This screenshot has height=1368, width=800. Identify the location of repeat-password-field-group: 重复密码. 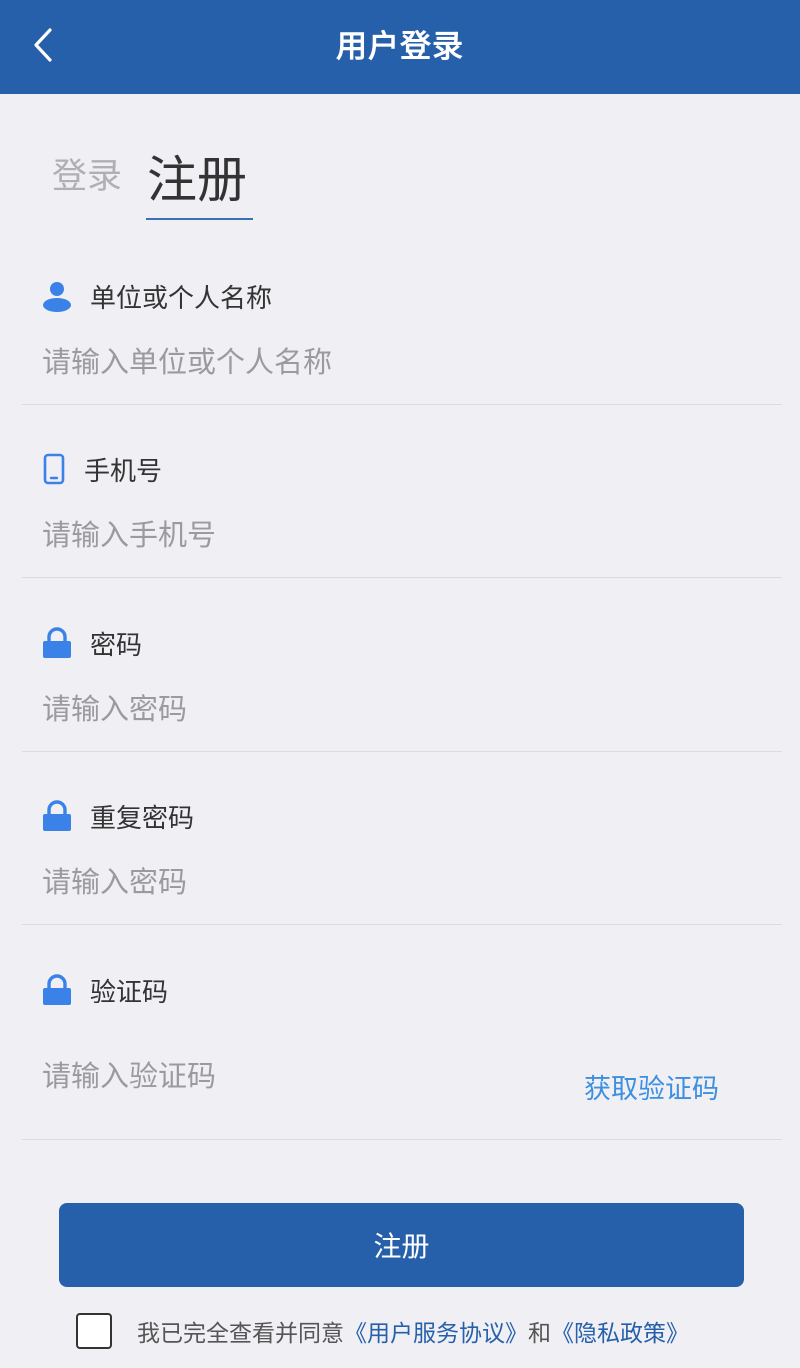
(402, 858).